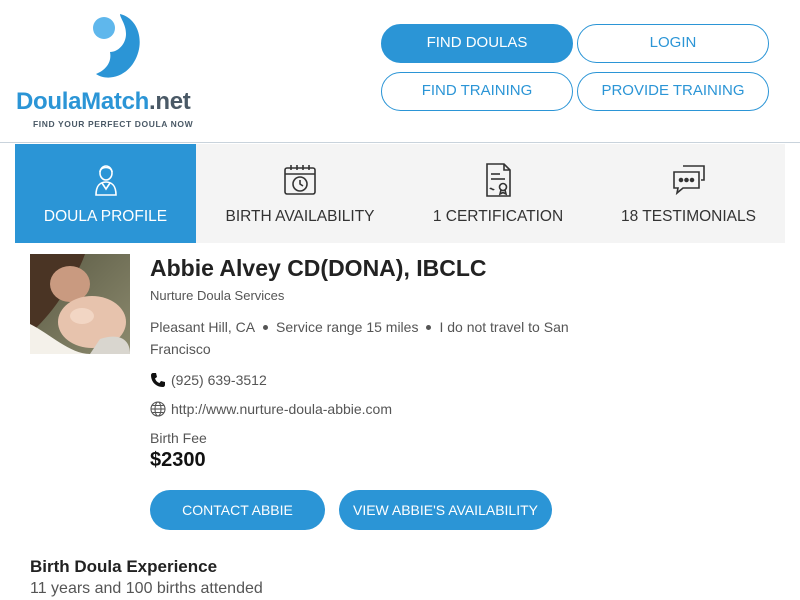  What do you see at coordinates (318, 268) in the screenshot?
I see `doula-name: Abbie Alvey CD(DONA), IBCLC` at bounding box center [318, 268].